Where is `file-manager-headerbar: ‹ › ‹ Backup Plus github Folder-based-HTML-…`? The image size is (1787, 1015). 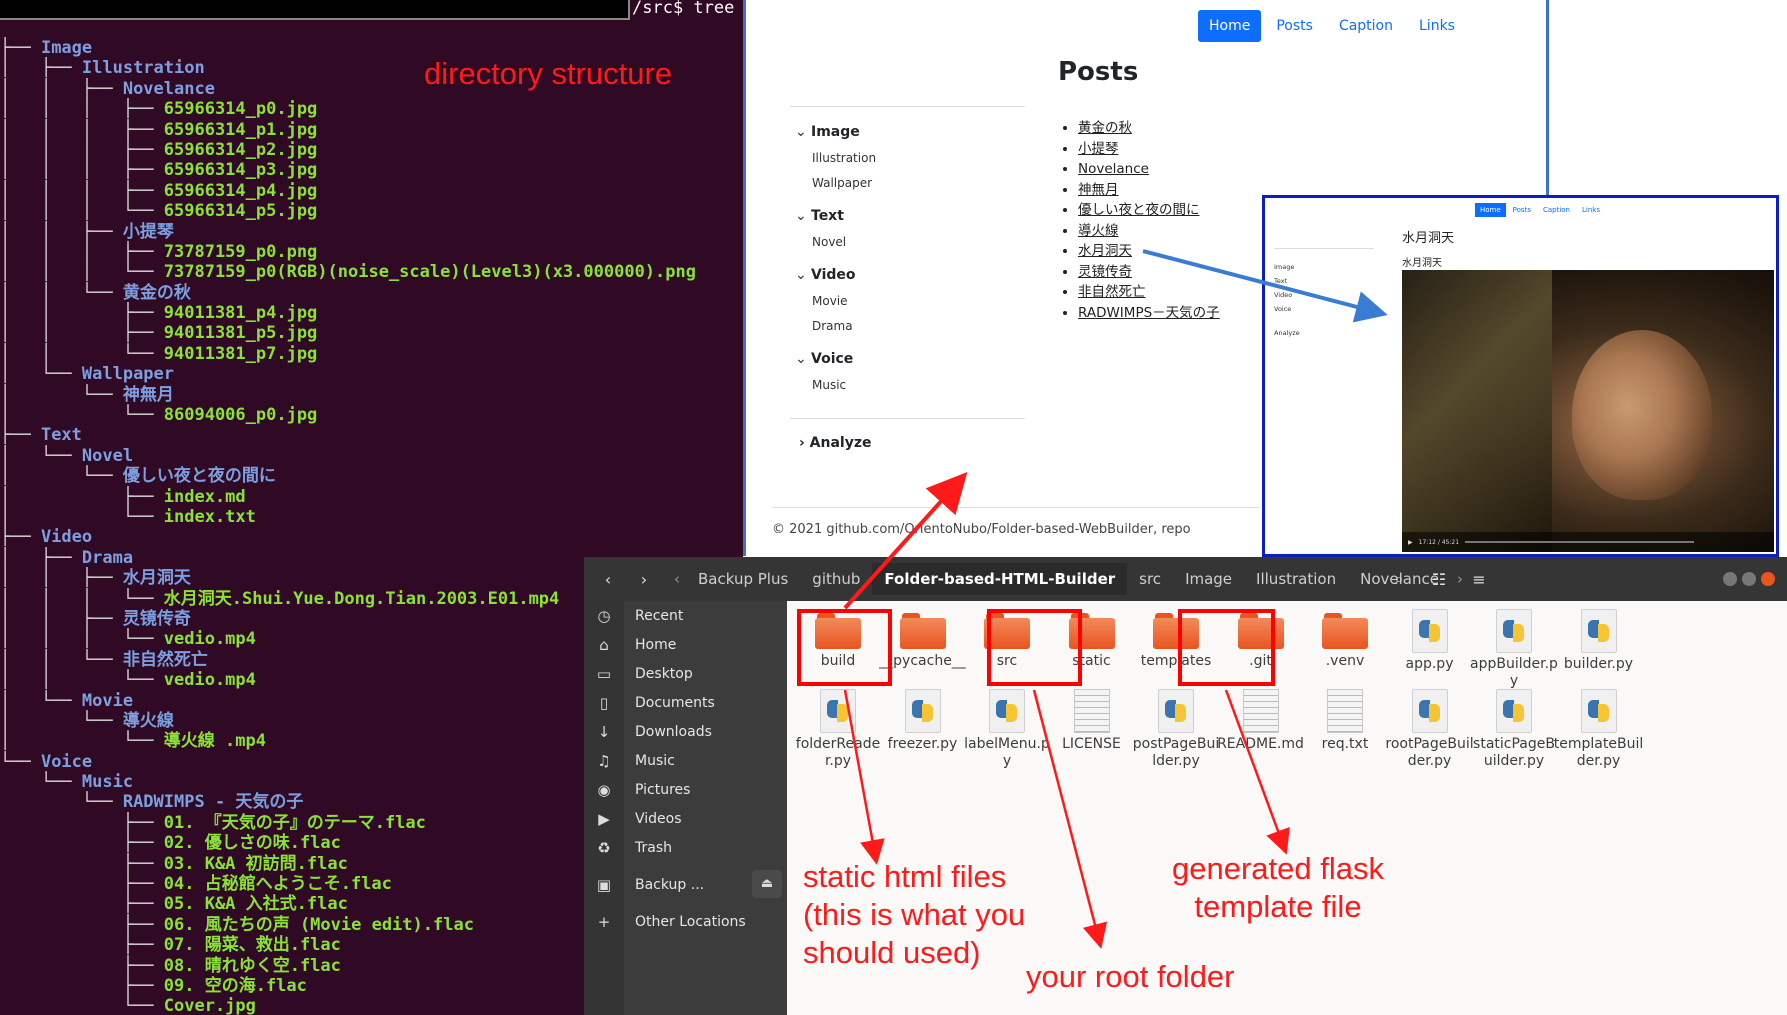 file-manager-headerbar: ‹ › ‹ Backup Plus github Folder-based-HTML-… is located at coordinates (1185, 579).